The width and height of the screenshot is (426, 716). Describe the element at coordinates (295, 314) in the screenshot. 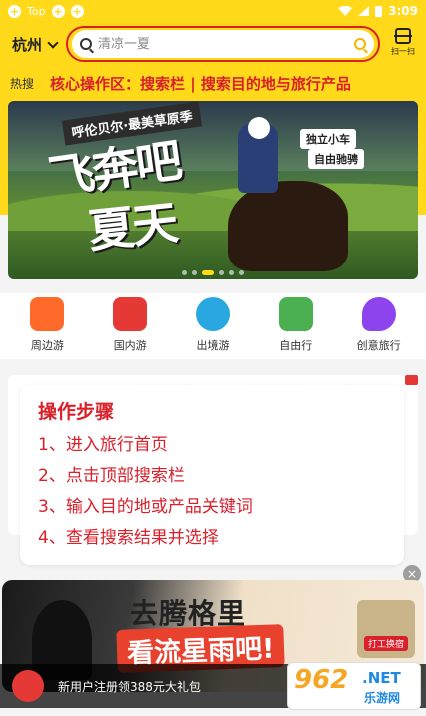

I see `luggage-icon` at that location.